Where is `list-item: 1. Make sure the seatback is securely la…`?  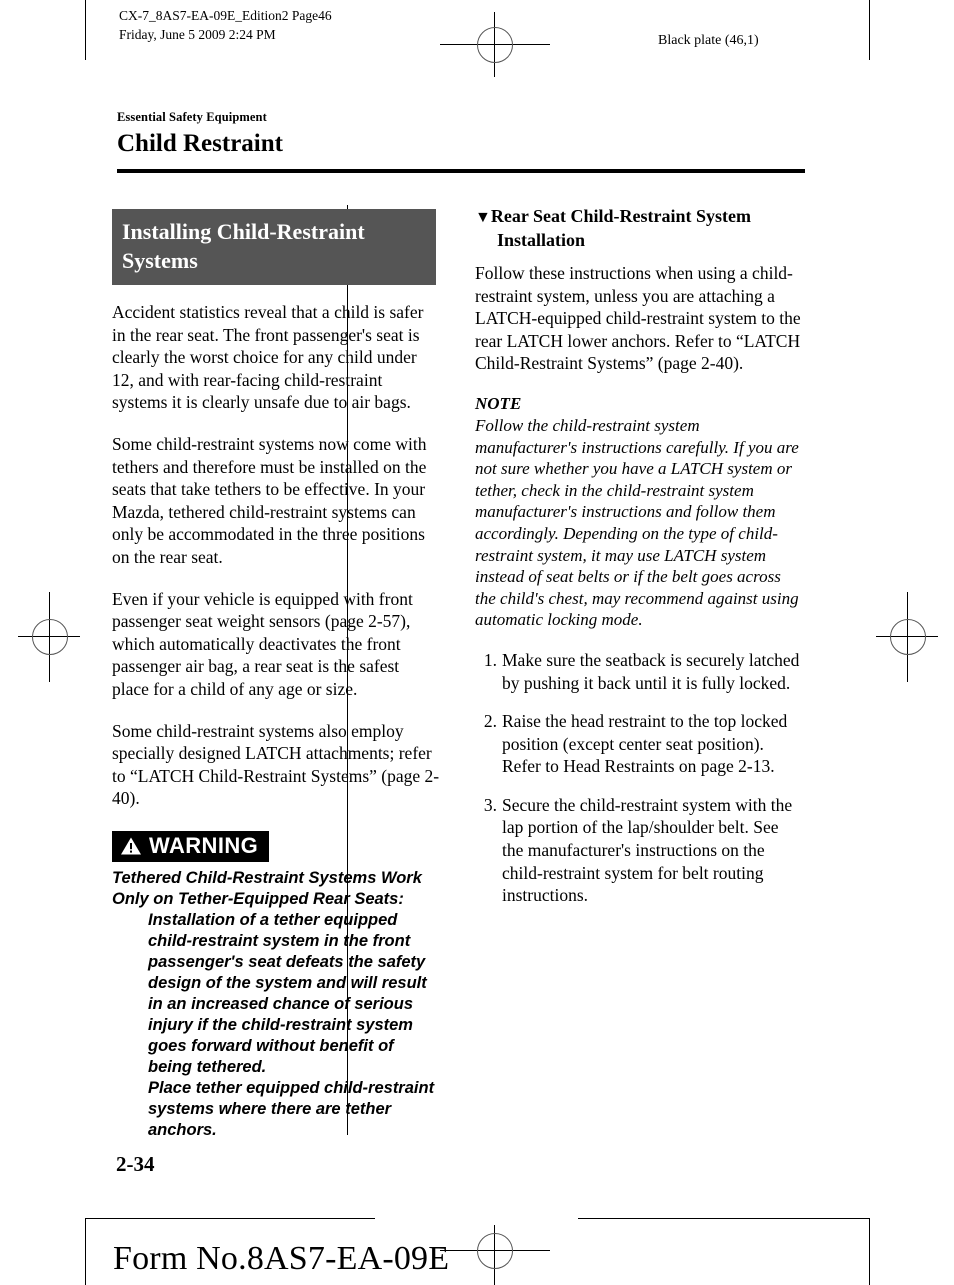 list-item: 1. Make sure the seatback is securely la… is located at coordinates (639, 671).